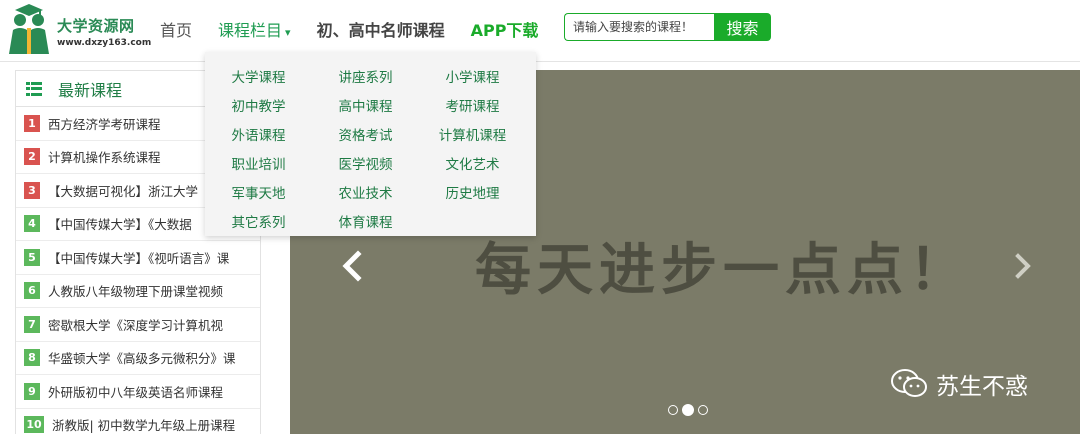 The image size is (1080, 434). I want to click on course-rank-badge: 9, so click(32, 391).